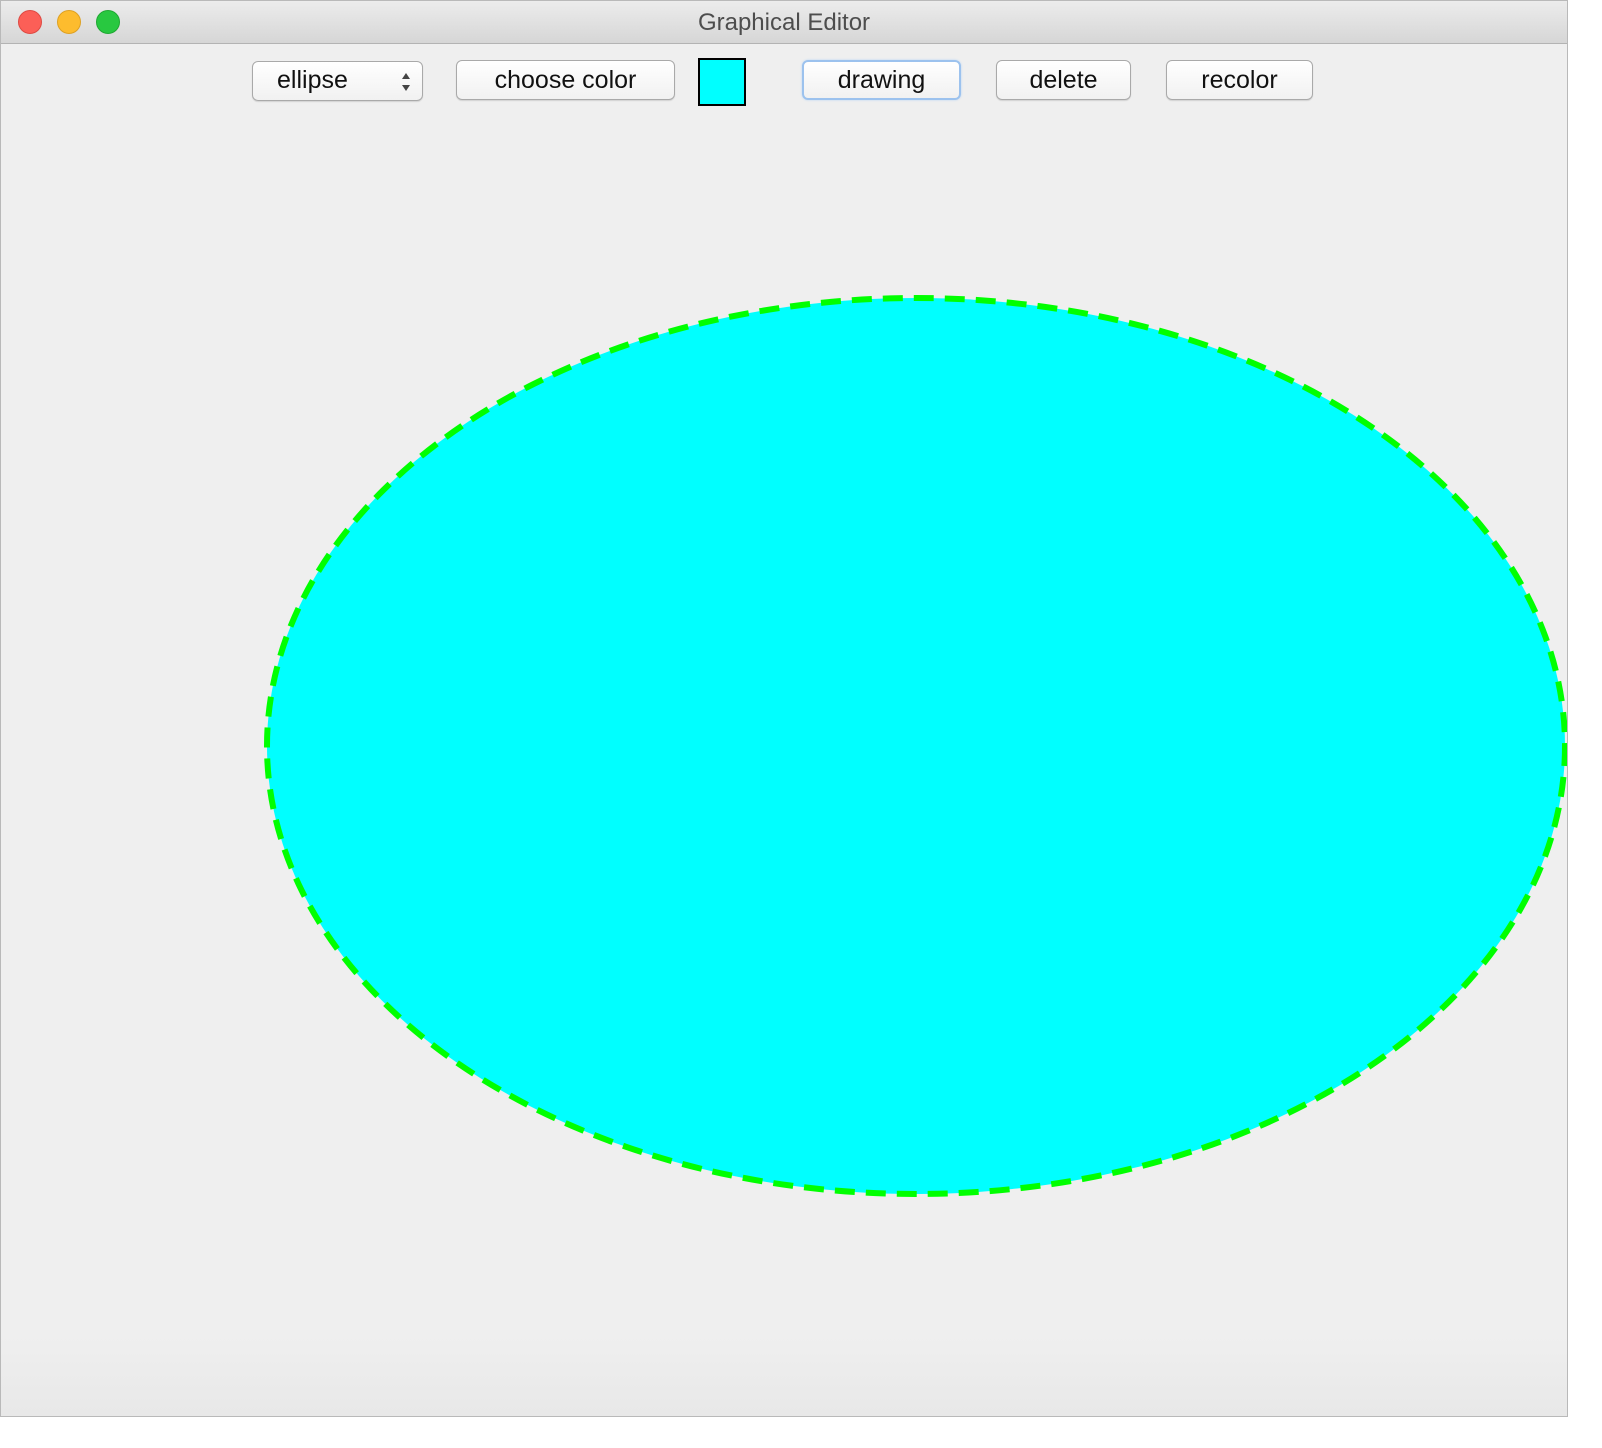 This screenshot has width=1602, height=1448. Describe the element at coordinates (406, 82) in the screenshot. I see `select-arrows-icon` at that location.